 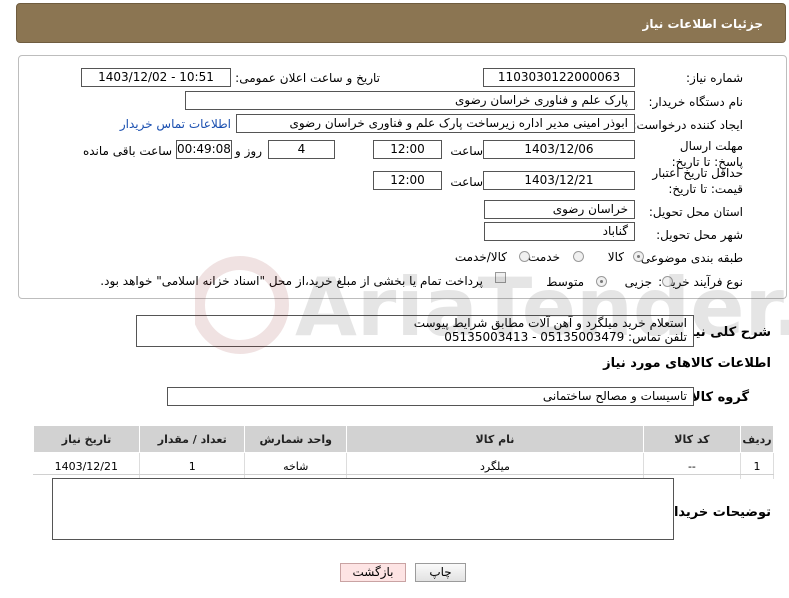 I want to click on cell-item-code: --, so click(x=692, y=465).